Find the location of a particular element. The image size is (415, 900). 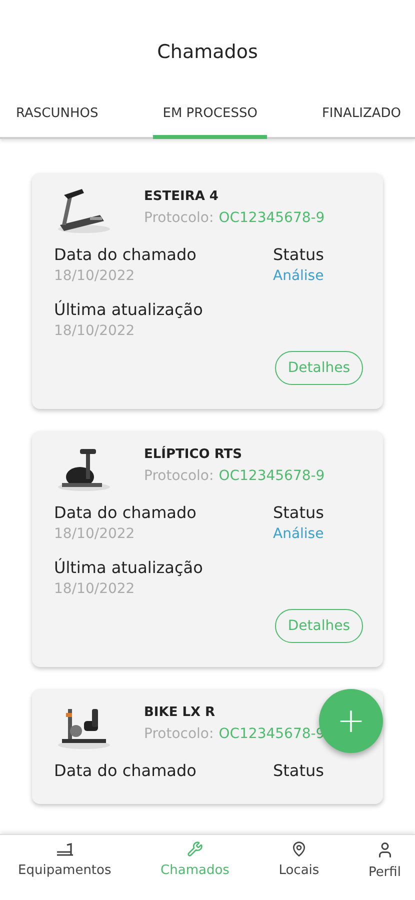

nav-item: Equipamentos is located at coordinates (65, 870).